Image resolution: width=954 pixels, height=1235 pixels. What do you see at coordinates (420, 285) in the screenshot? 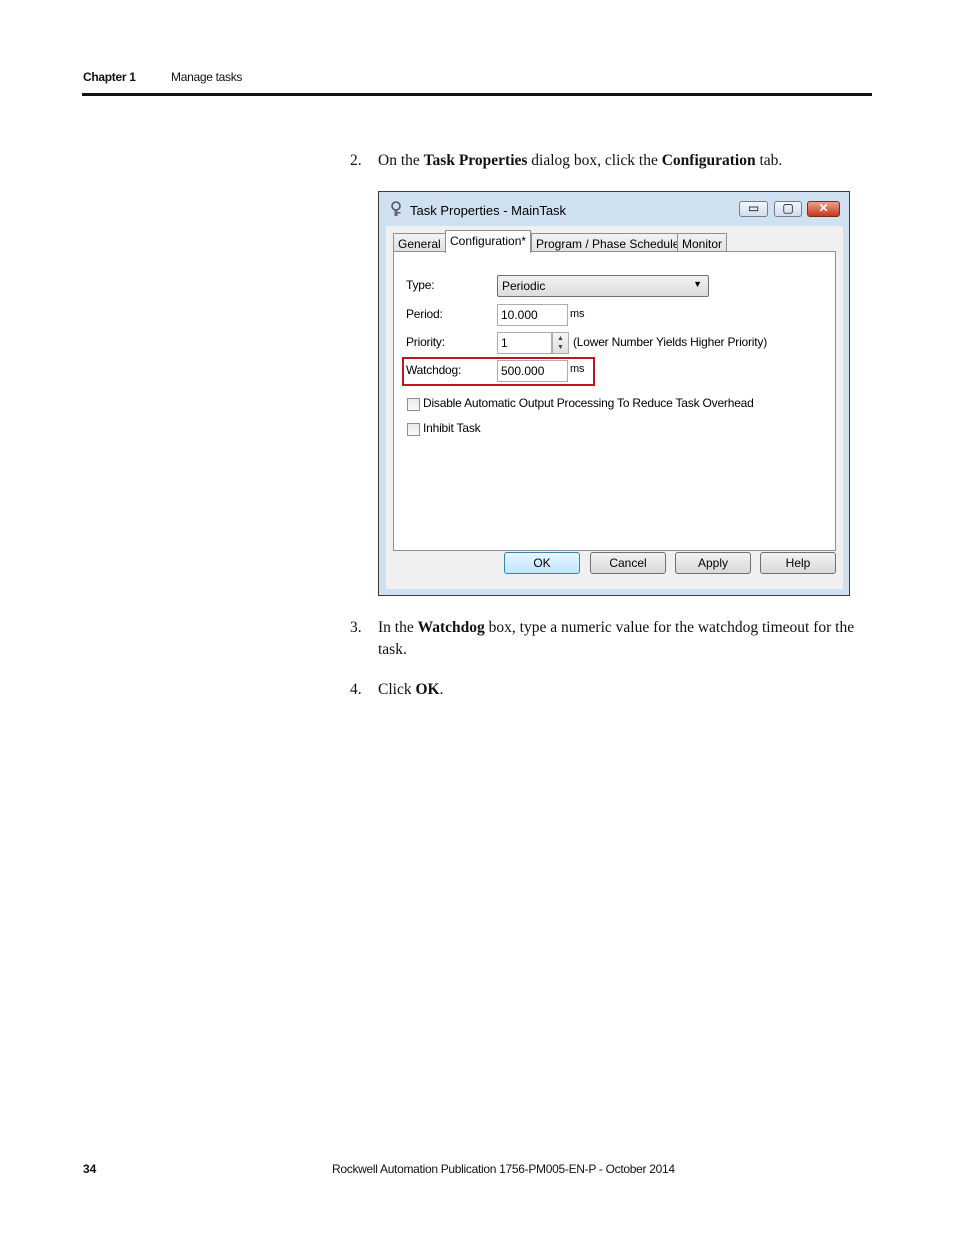
I see `type-label: Type:` at bounding box center [420, 285].